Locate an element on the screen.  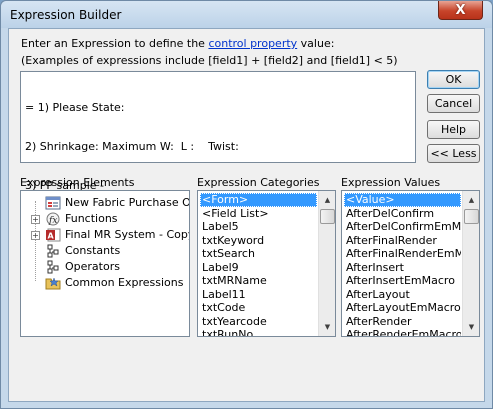
category-list-item: txtMRName is located at coordinates (258, 281).